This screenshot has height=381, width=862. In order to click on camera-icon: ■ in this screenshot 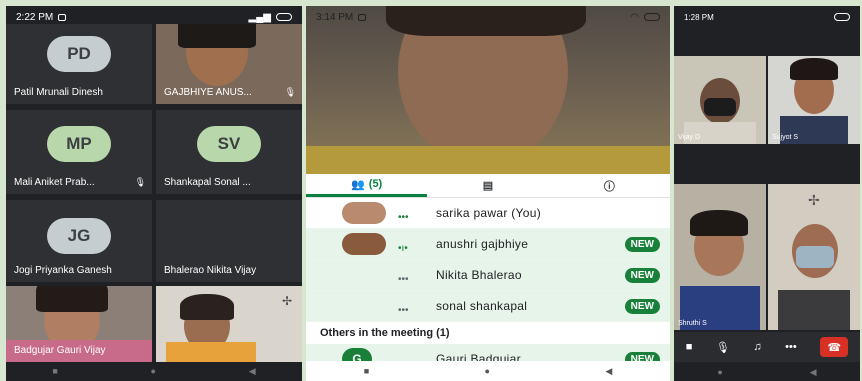, I will do `click(689, 347)`.